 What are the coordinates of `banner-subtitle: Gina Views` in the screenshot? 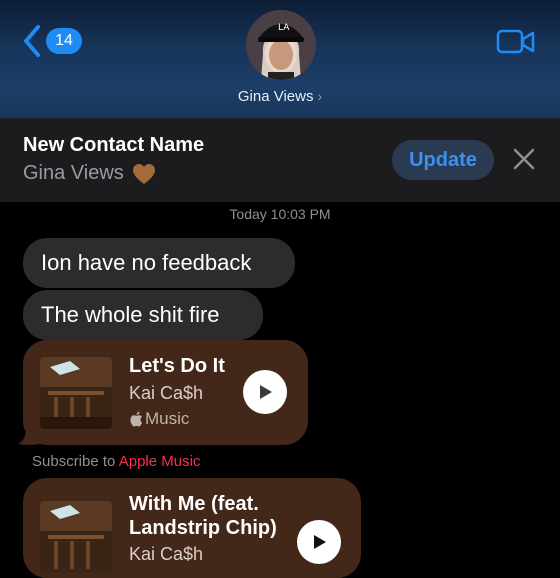 It's located at (89, 173).